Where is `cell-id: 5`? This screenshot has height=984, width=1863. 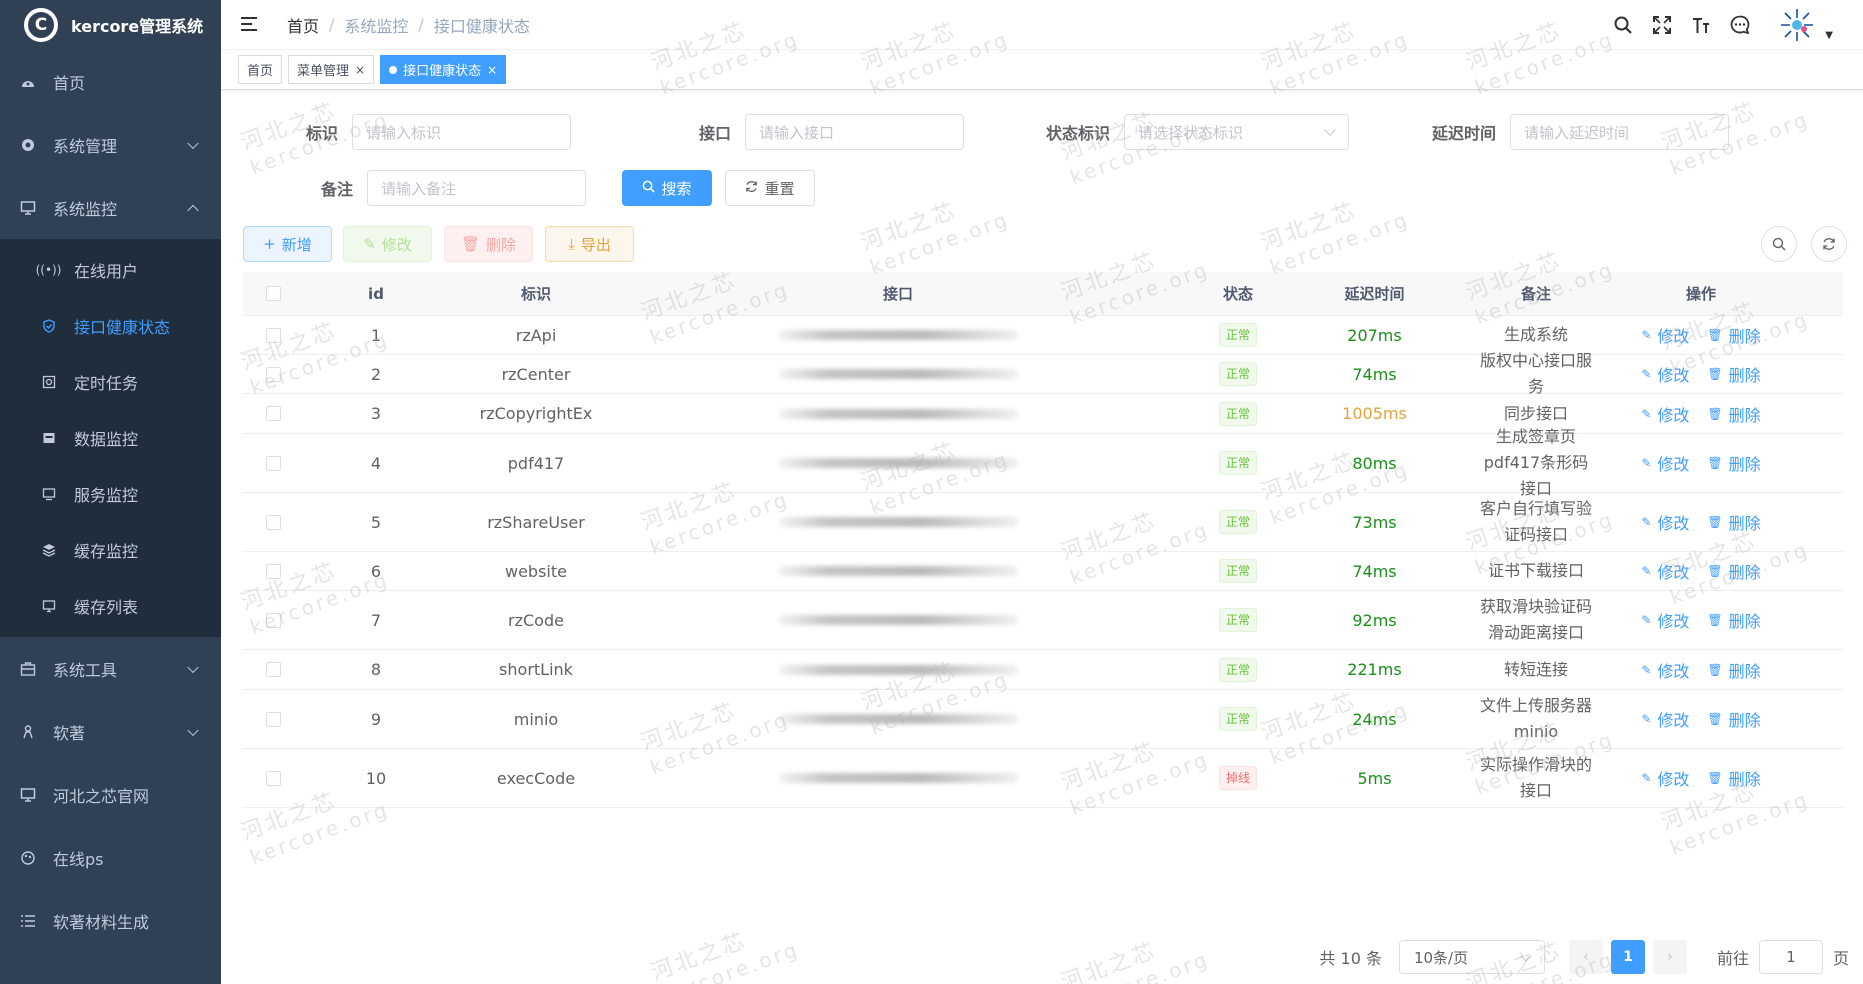
cell-id: 5 is located at coordinates (376, 522).